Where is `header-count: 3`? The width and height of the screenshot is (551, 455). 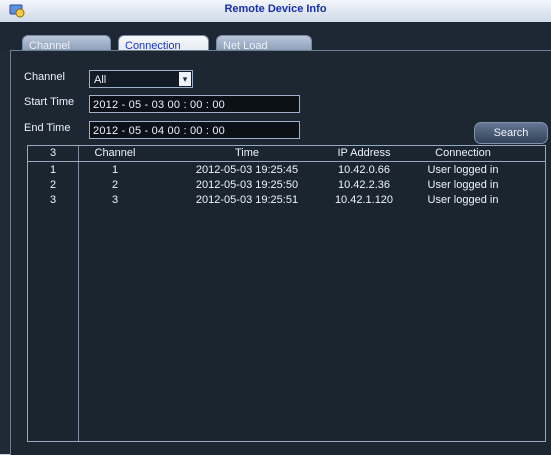 header-count: 3 is located at coordinates (53, 153).